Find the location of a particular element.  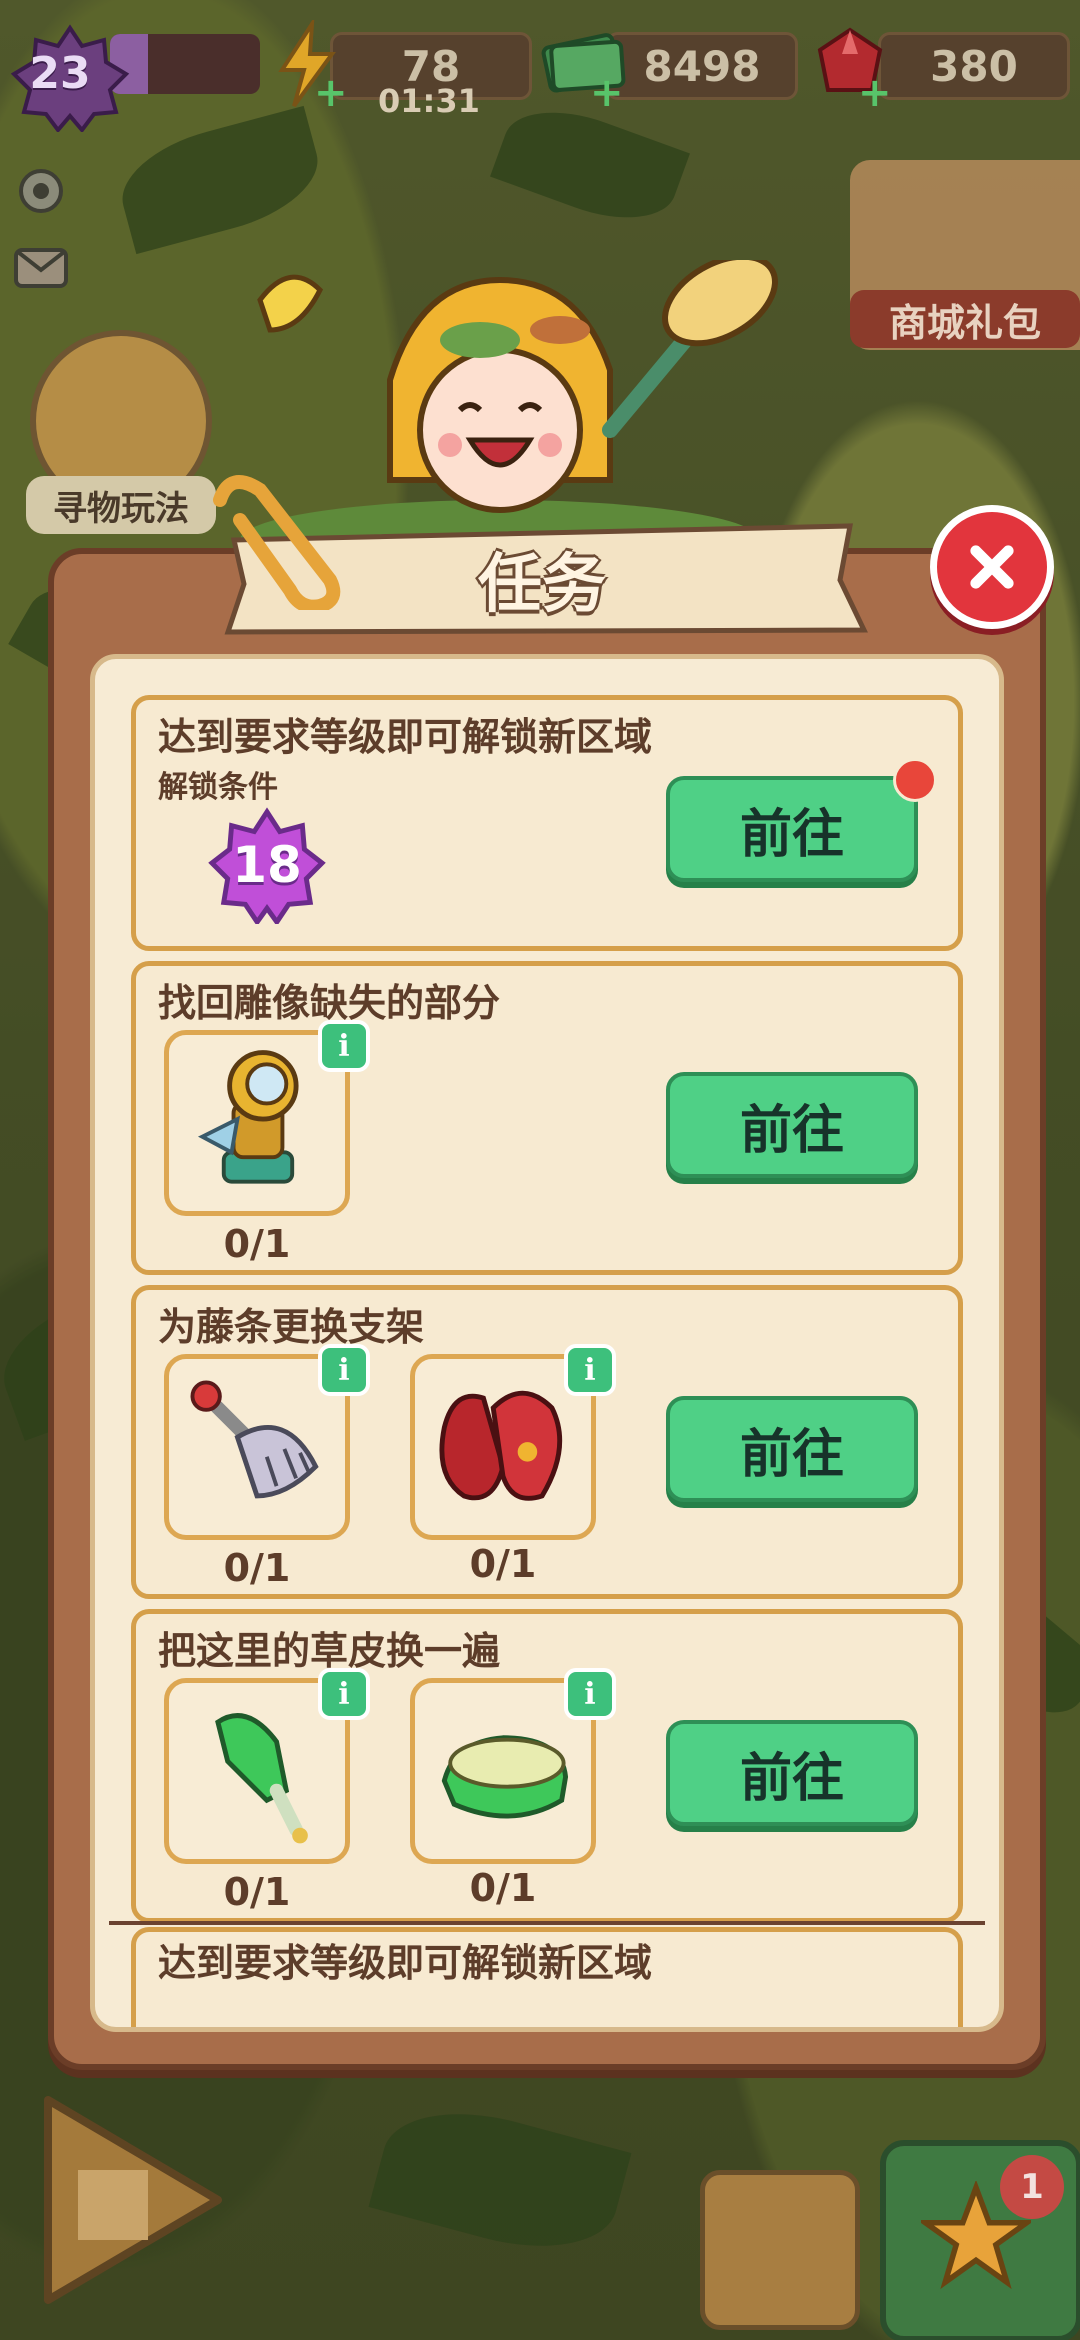

close-icon is located at coordinates (992, 567).